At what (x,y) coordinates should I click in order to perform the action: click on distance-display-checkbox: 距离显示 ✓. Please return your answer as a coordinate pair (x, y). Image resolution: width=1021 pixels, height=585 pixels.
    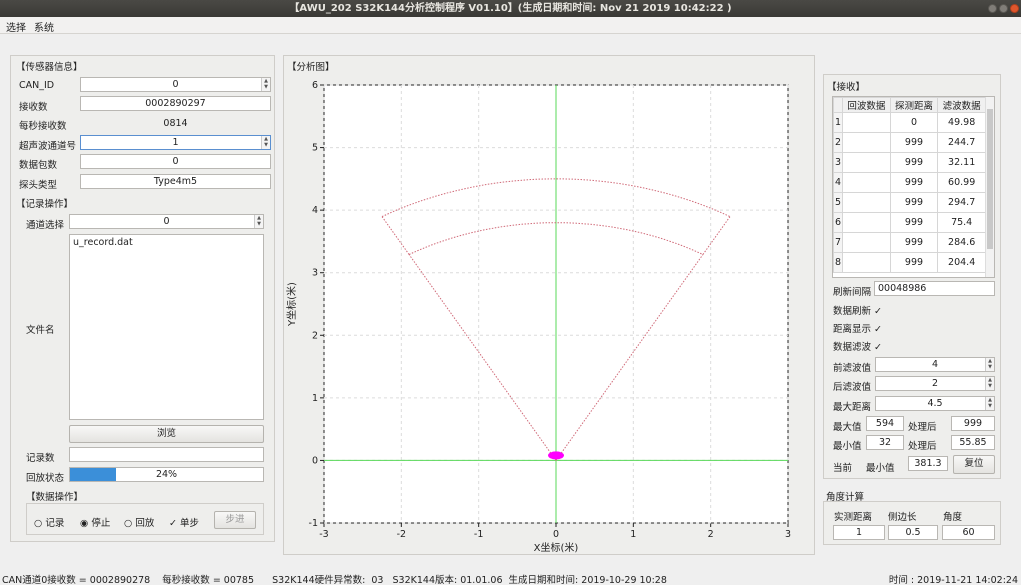
    Looking at the image, I should click on (857, 328).